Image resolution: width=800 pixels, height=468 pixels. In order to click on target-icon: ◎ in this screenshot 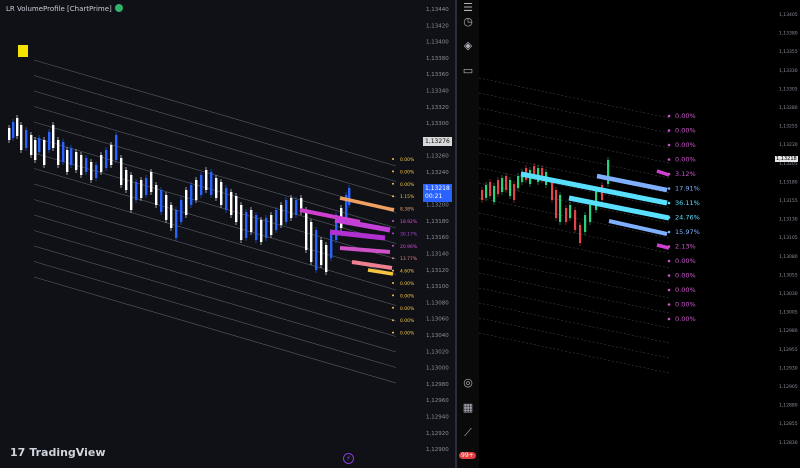, I will do `click(468, 383)`.